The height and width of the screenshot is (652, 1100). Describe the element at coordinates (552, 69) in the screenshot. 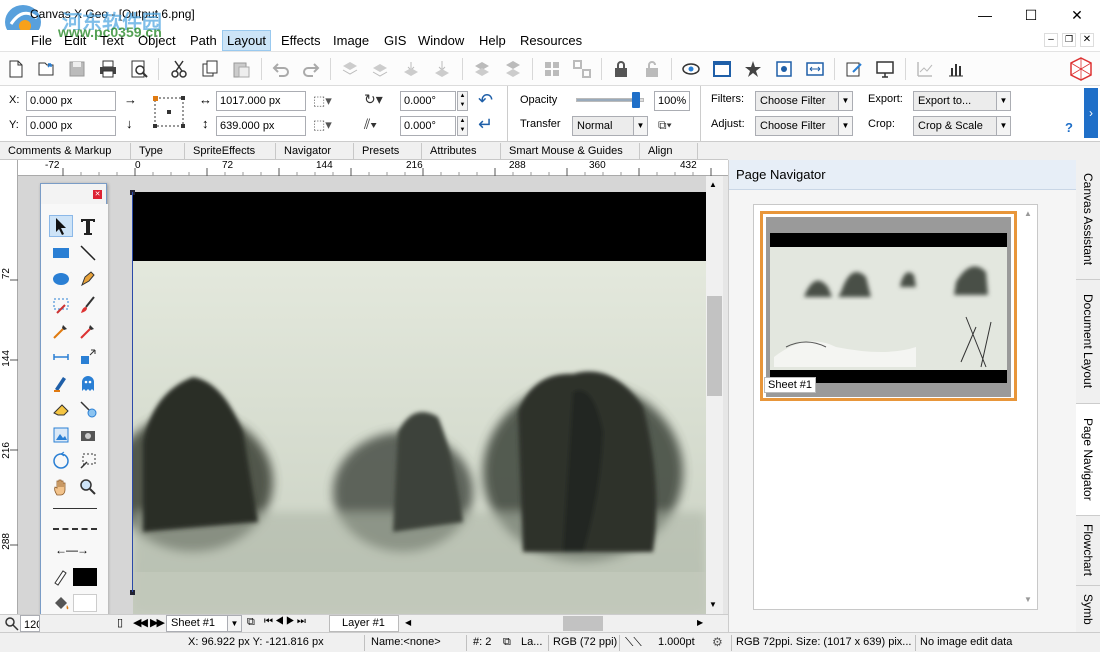

I see `combine-icon` at that location.